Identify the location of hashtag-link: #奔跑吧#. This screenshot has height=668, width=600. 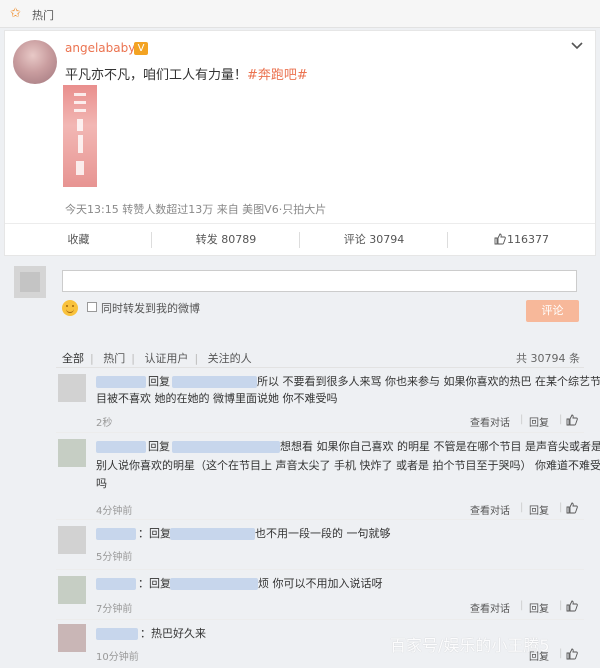
(277, 75).